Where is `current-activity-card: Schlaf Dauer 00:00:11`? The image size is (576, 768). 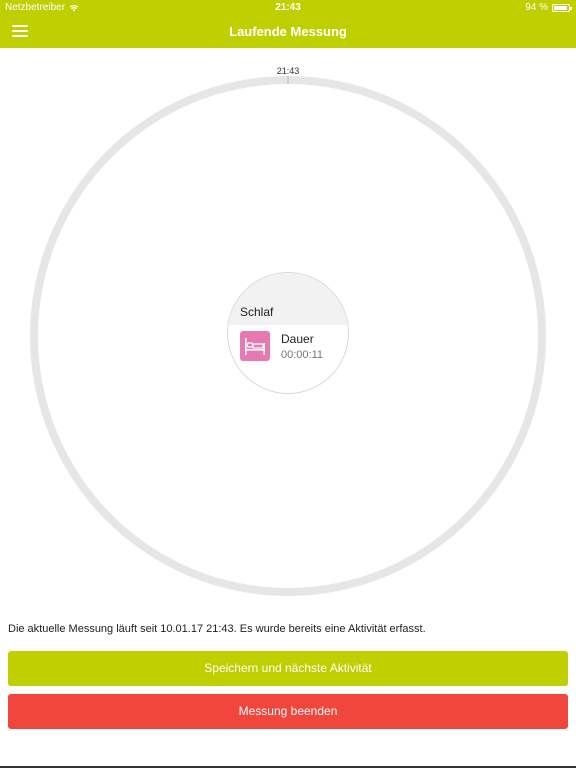
current-activity-card: Schlaf Dauer 00:00:11 is located at coordinates (288, 333).